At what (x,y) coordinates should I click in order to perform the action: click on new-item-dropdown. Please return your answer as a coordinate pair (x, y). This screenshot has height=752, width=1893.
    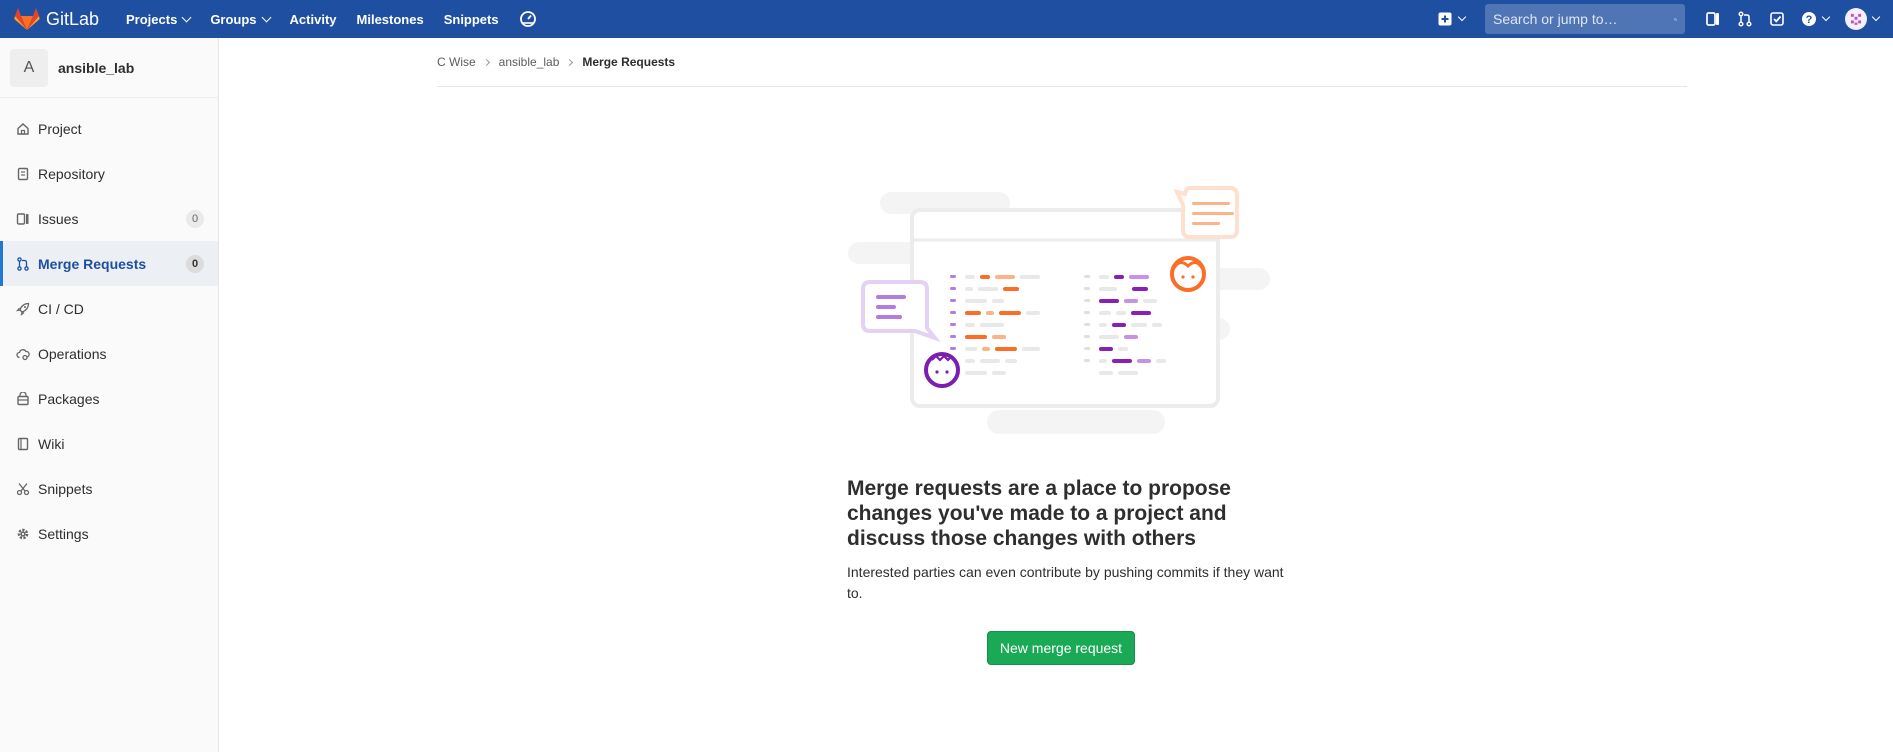
    Looking at the image, I should click on (1451, 19).